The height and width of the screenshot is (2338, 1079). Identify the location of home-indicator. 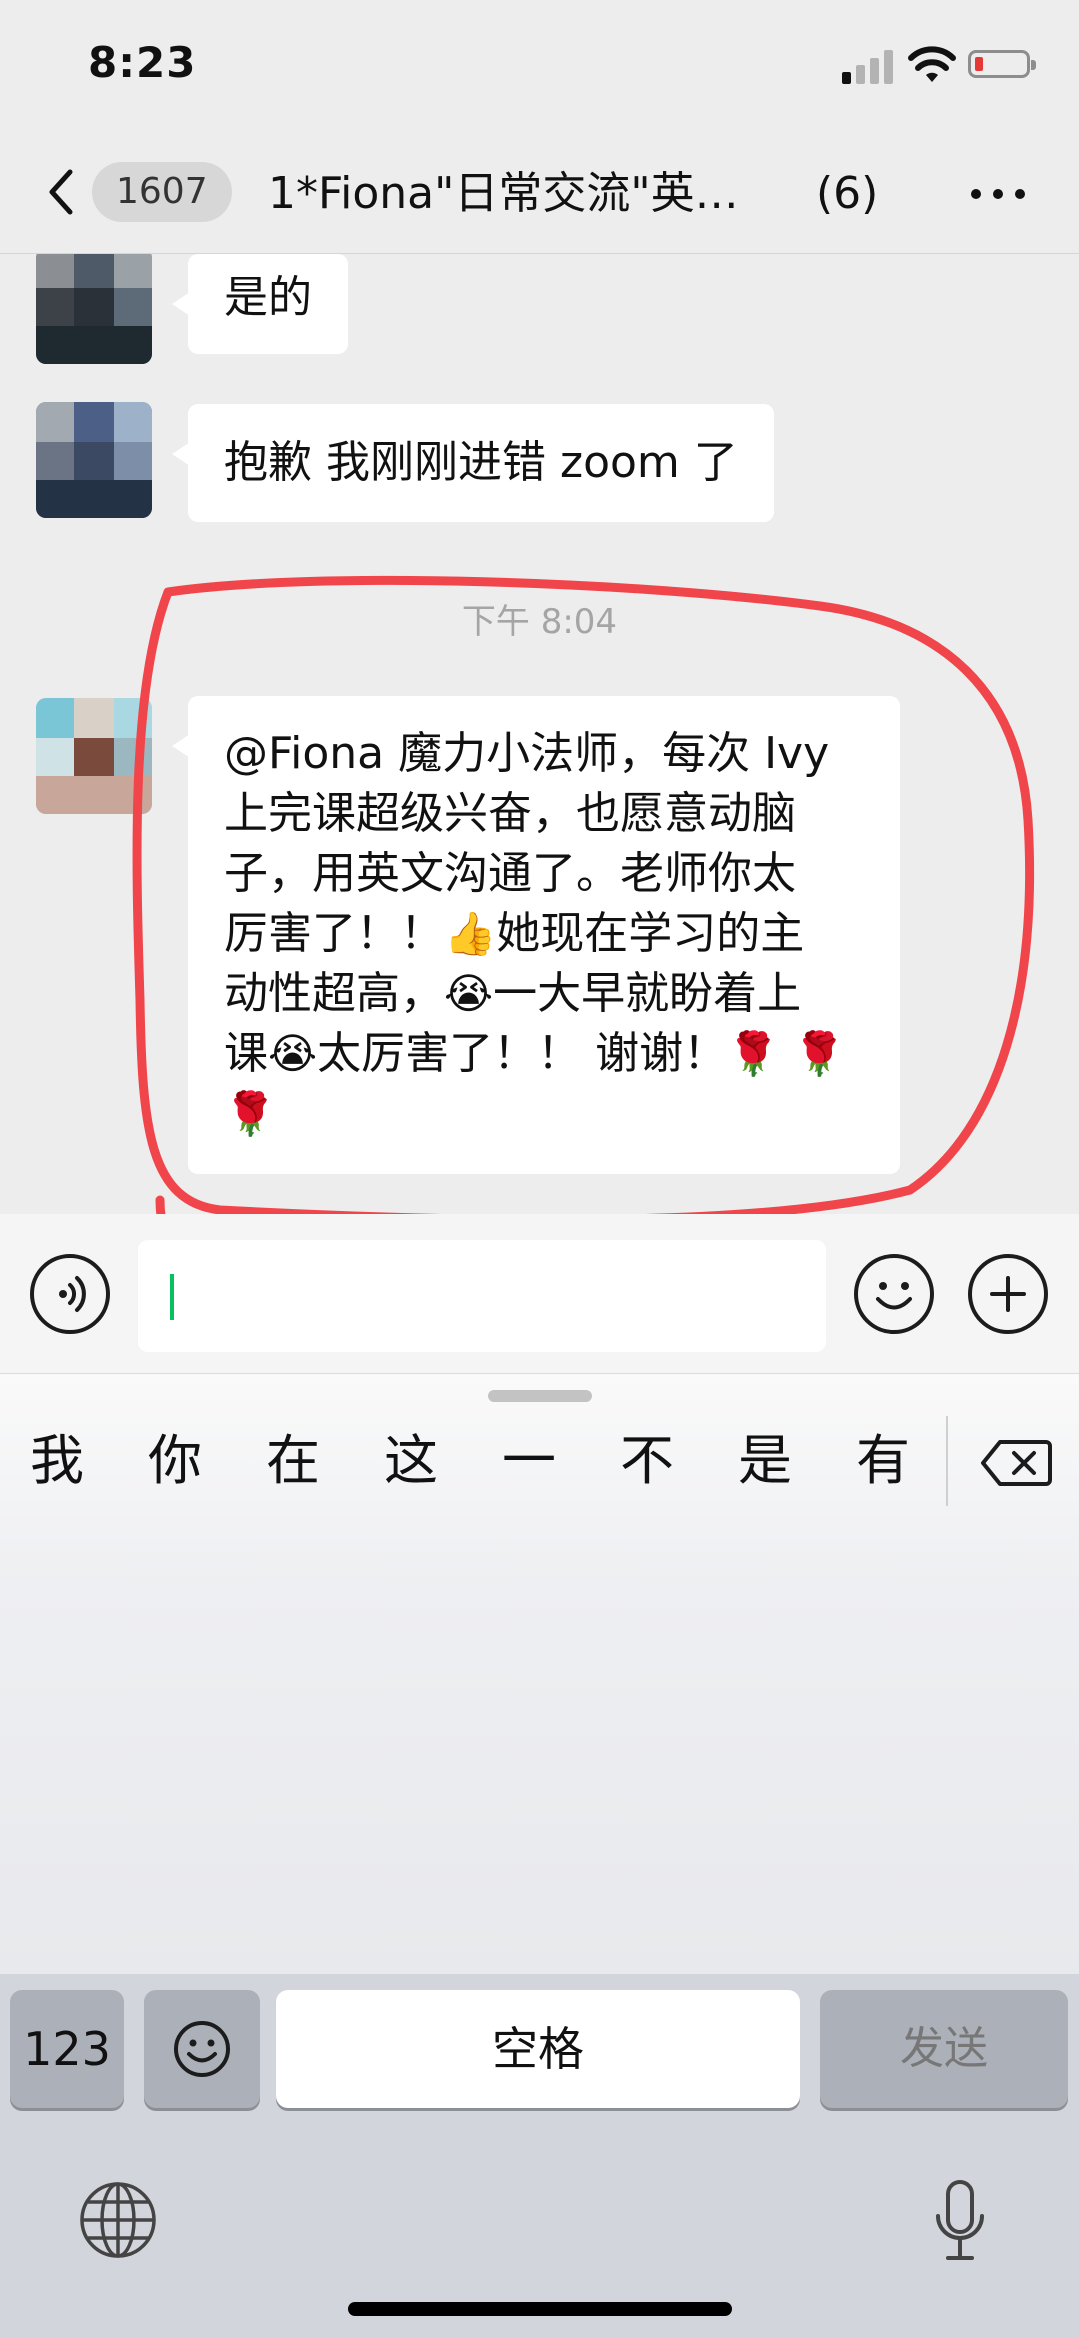
(540, 2309).